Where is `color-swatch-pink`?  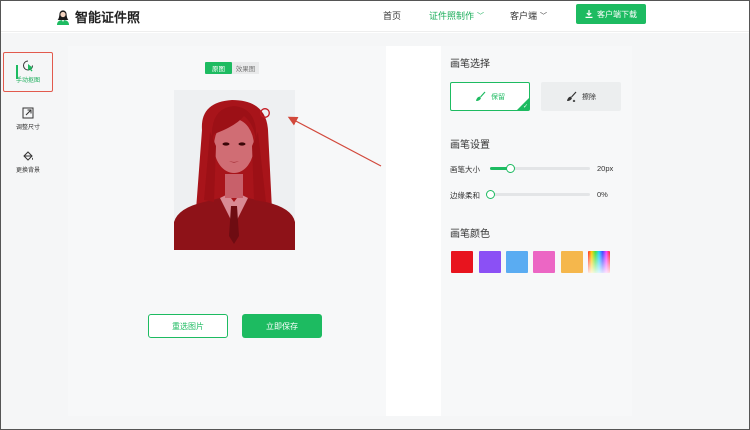
color-swatch-pink is located at coordinates (544, 262).